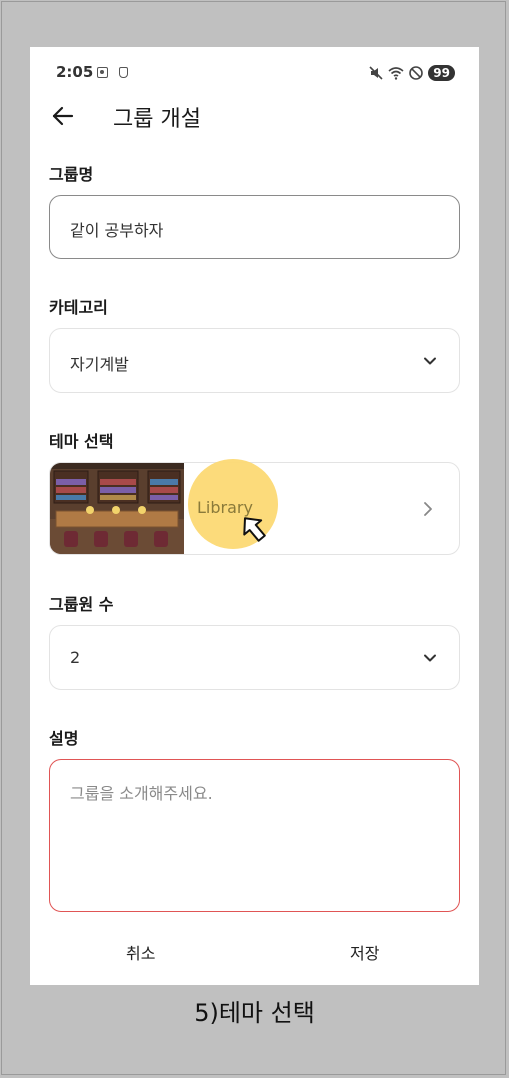 The height and width of the screenshot is (1078, 509). Describe the element at coordinates (99, 364) in the screenshot. I see `category-value: 자기계발` at that location.